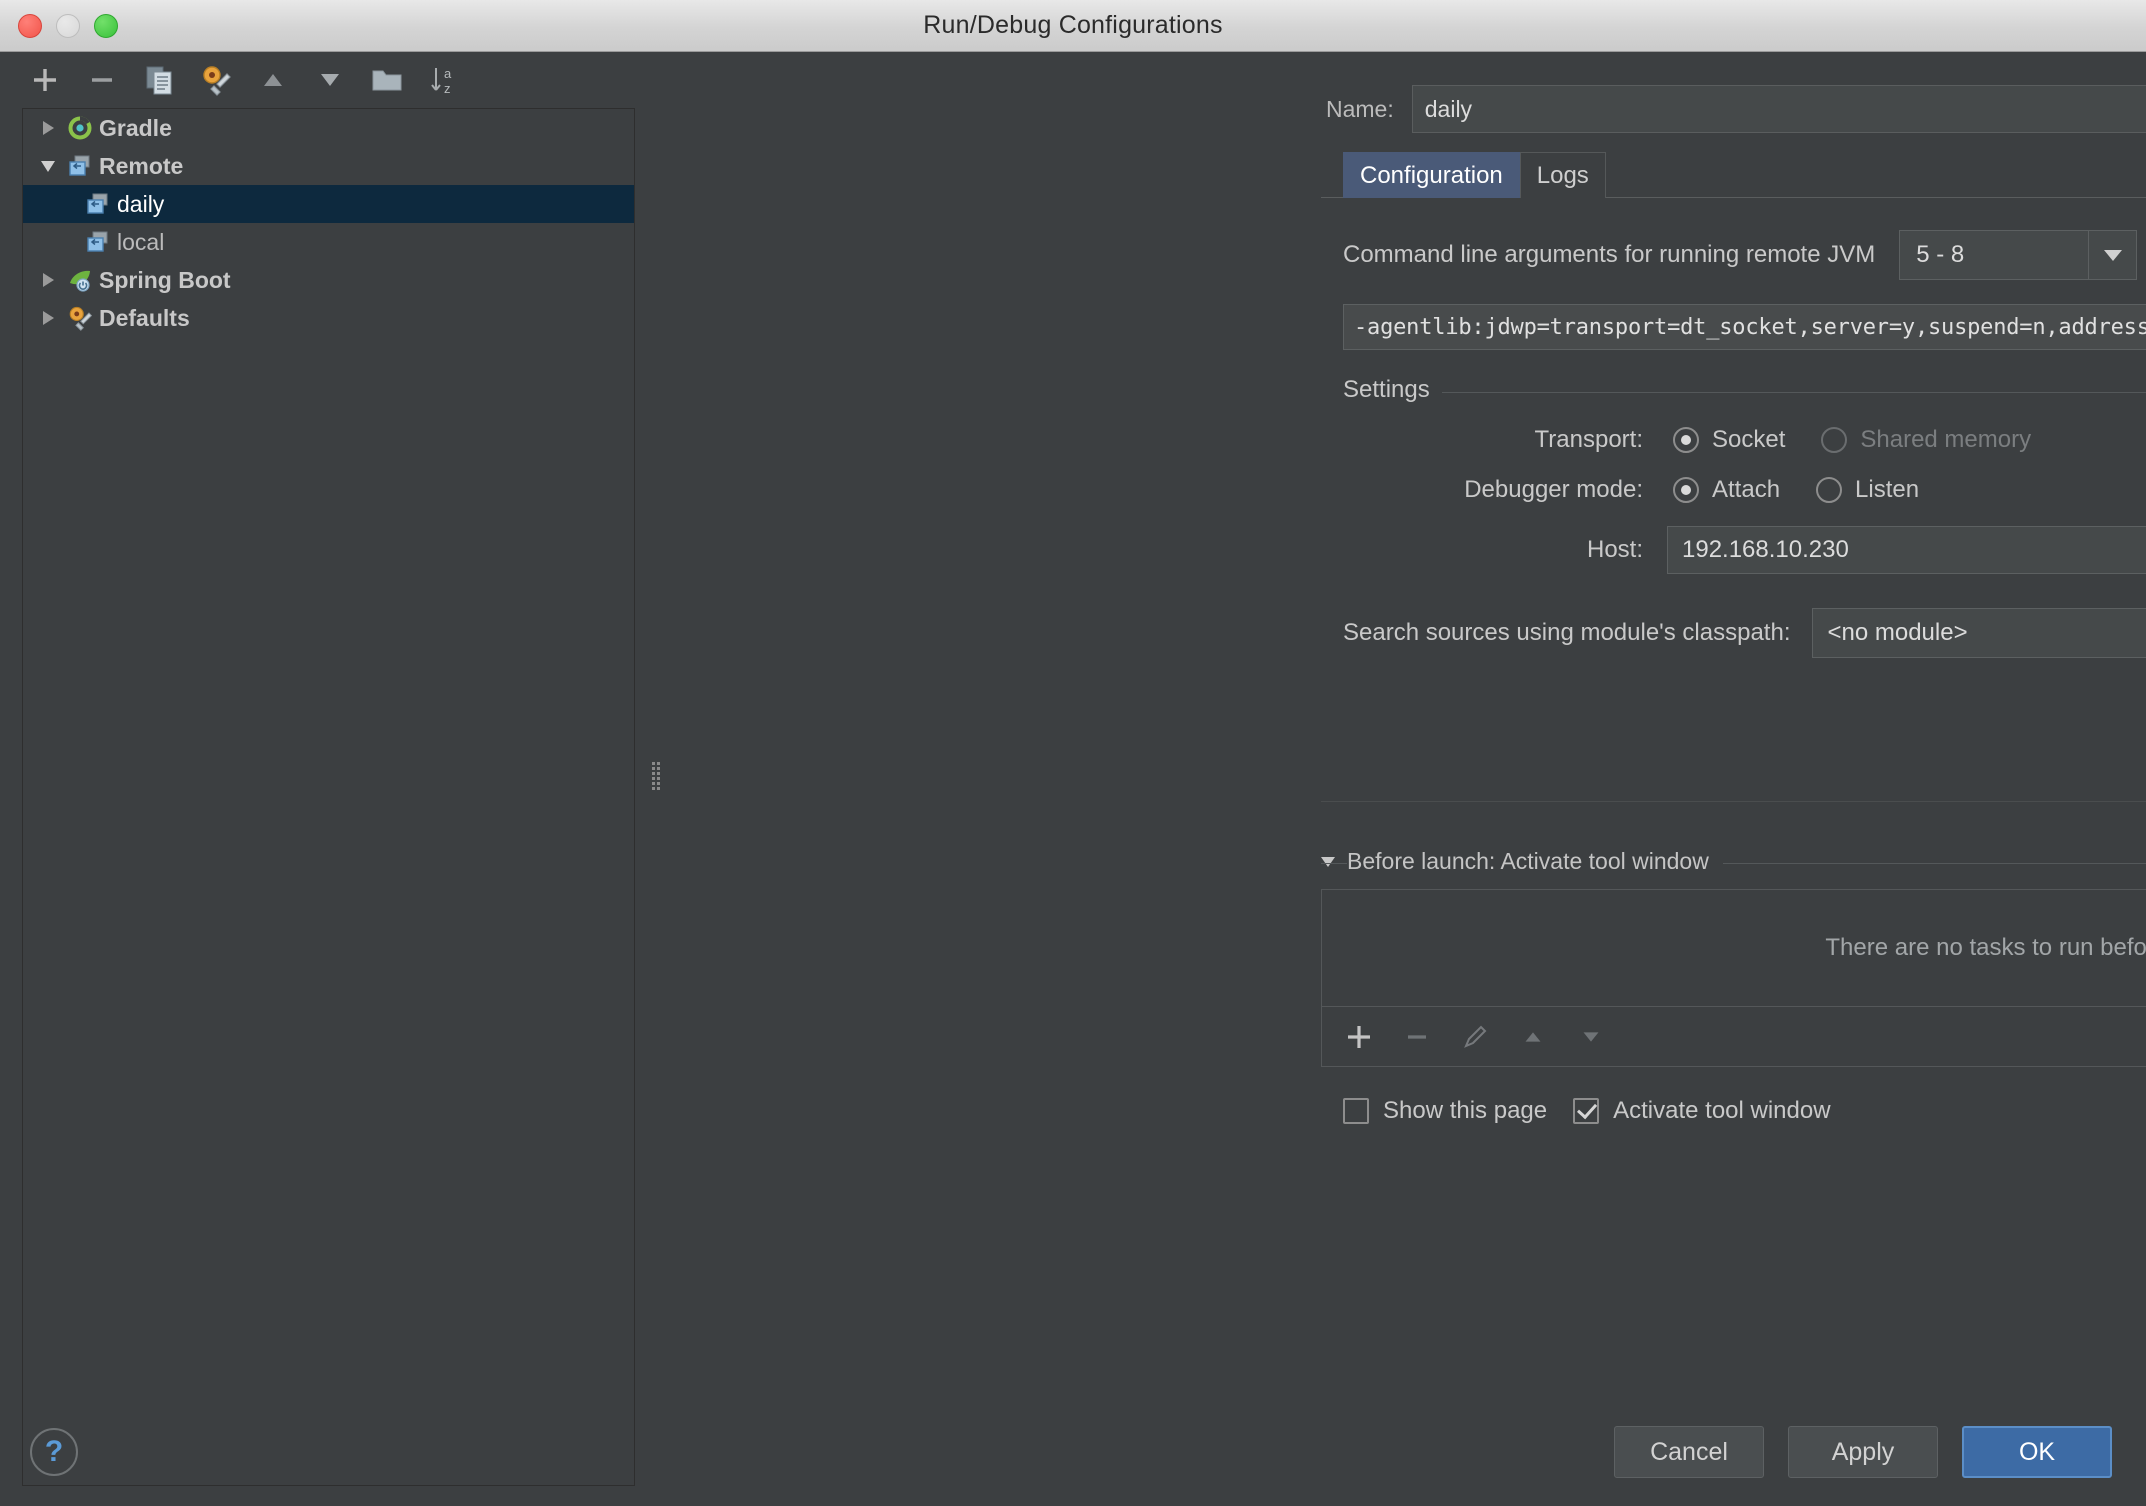 This screenshot has height=1506, width=2146. I want to click on remove-configuration-button, so click(102, 80).